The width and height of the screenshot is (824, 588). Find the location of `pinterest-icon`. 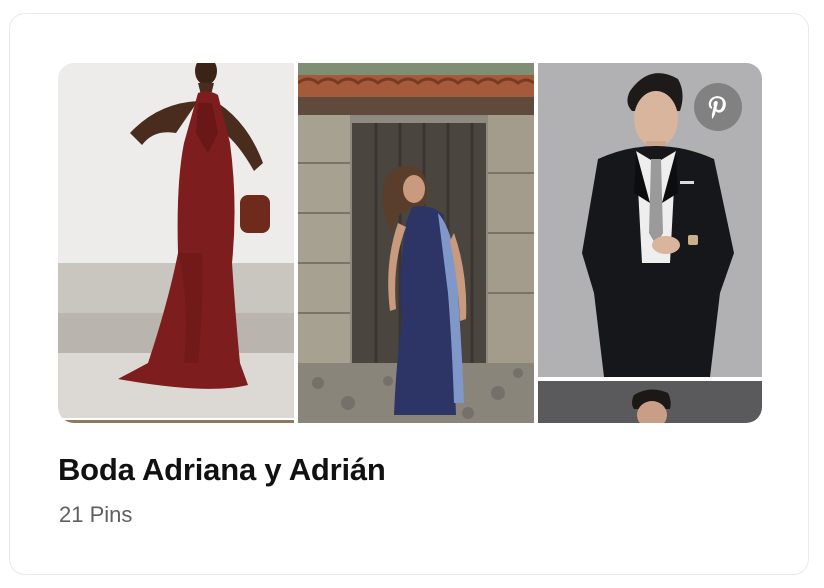

pinterest-icon is located at coordinates (717, 107).